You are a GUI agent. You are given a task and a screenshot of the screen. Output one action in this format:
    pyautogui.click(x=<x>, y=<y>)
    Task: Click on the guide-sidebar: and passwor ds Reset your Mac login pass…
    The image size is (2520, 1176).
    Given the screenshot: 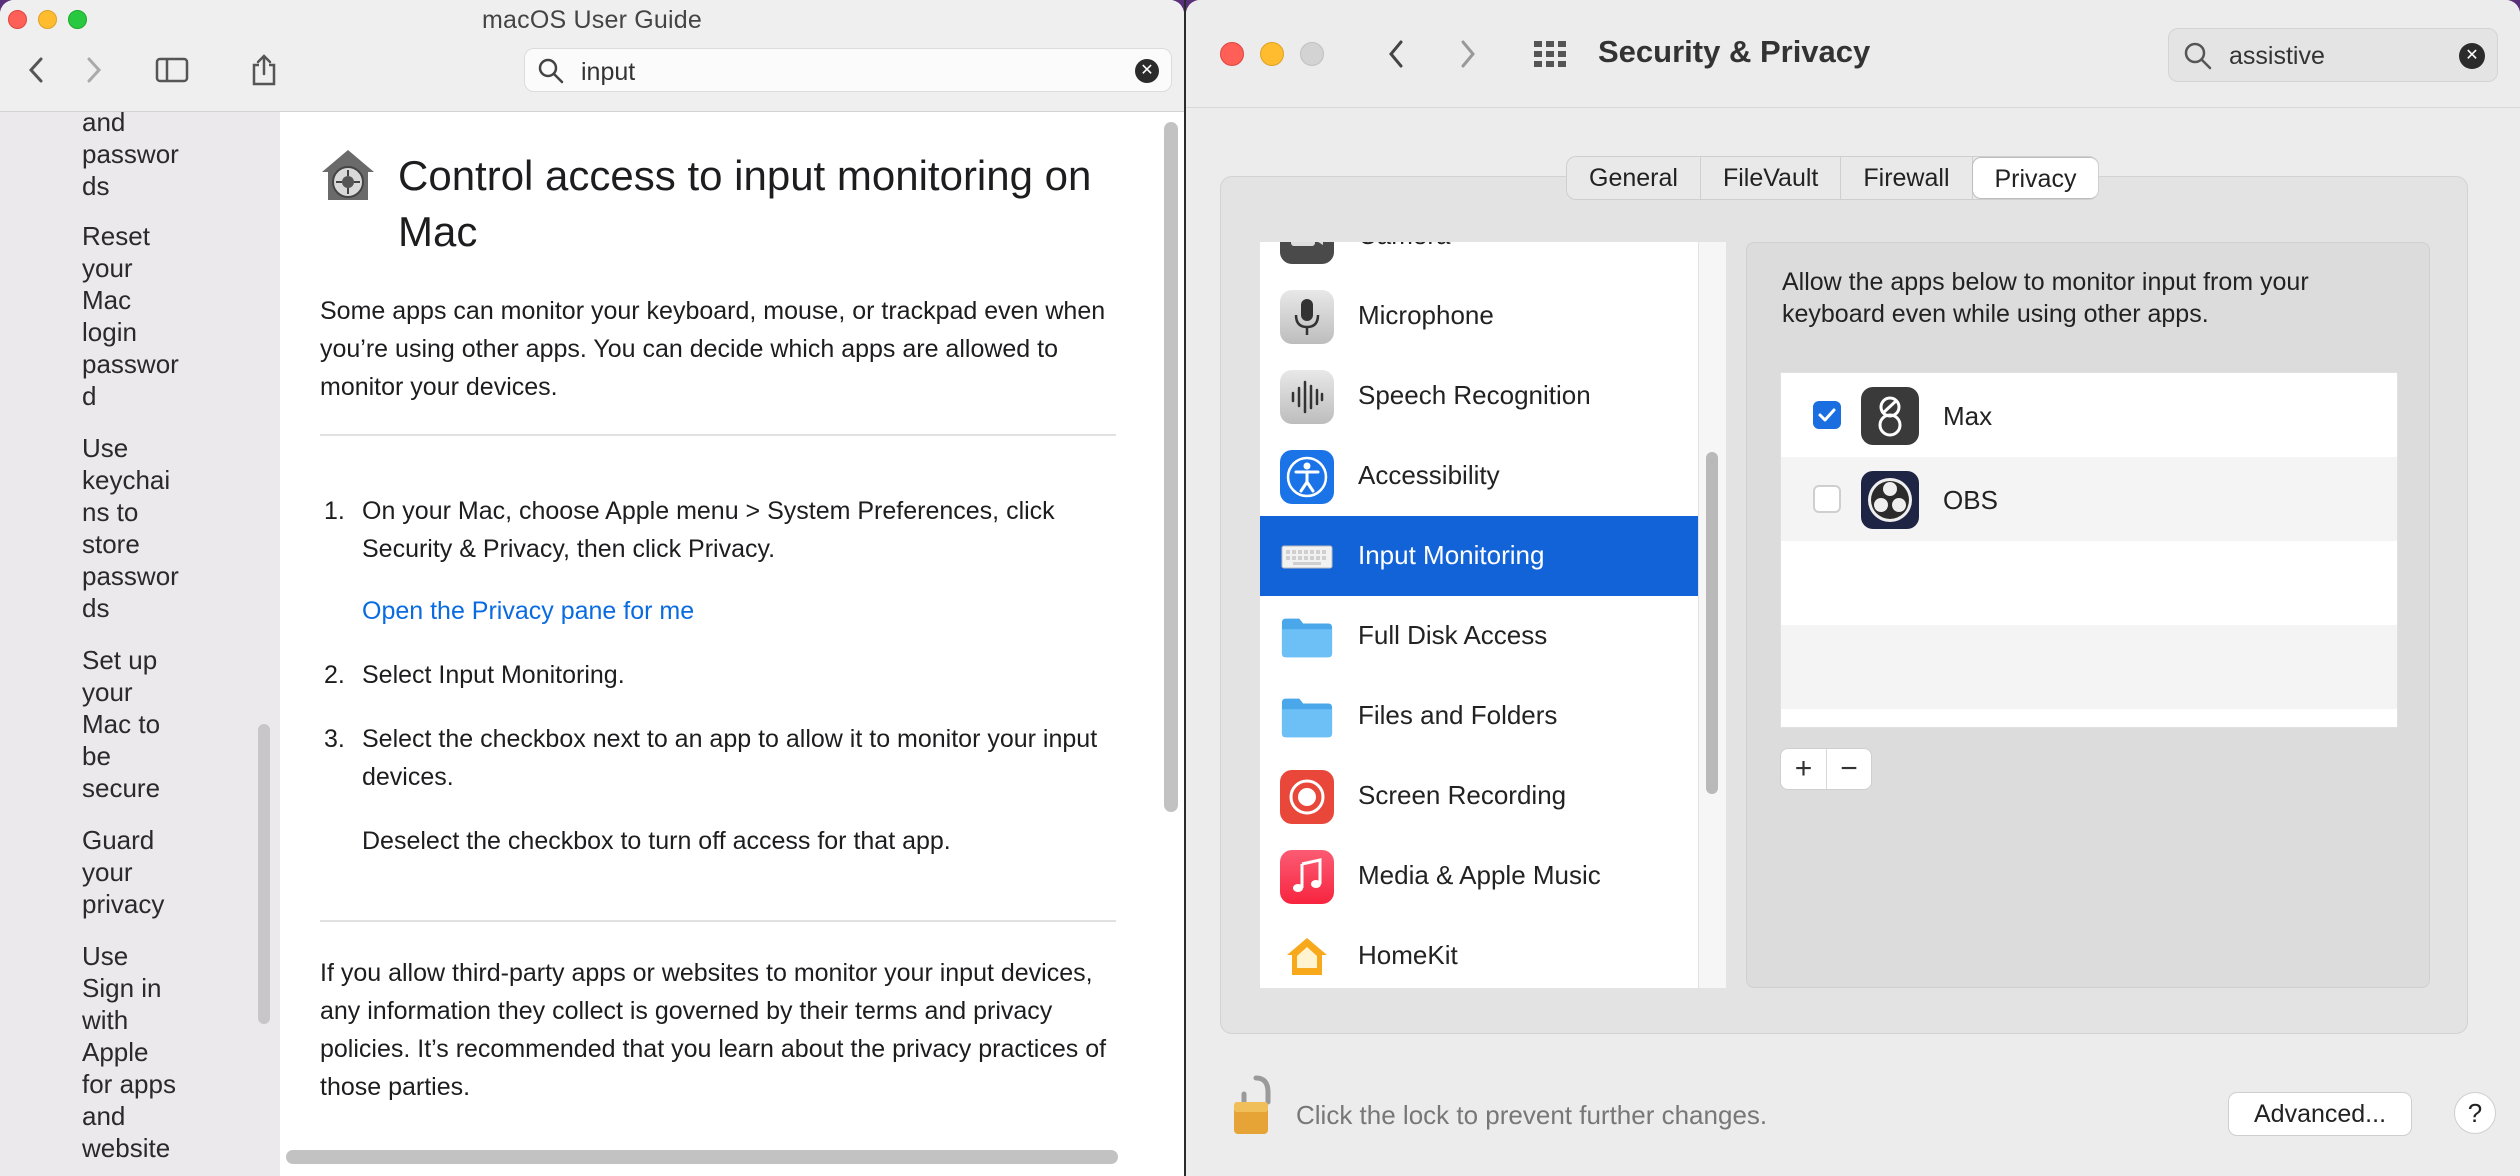 What is the action you would take?
    pyautogui.click(x=140, y=644)
    